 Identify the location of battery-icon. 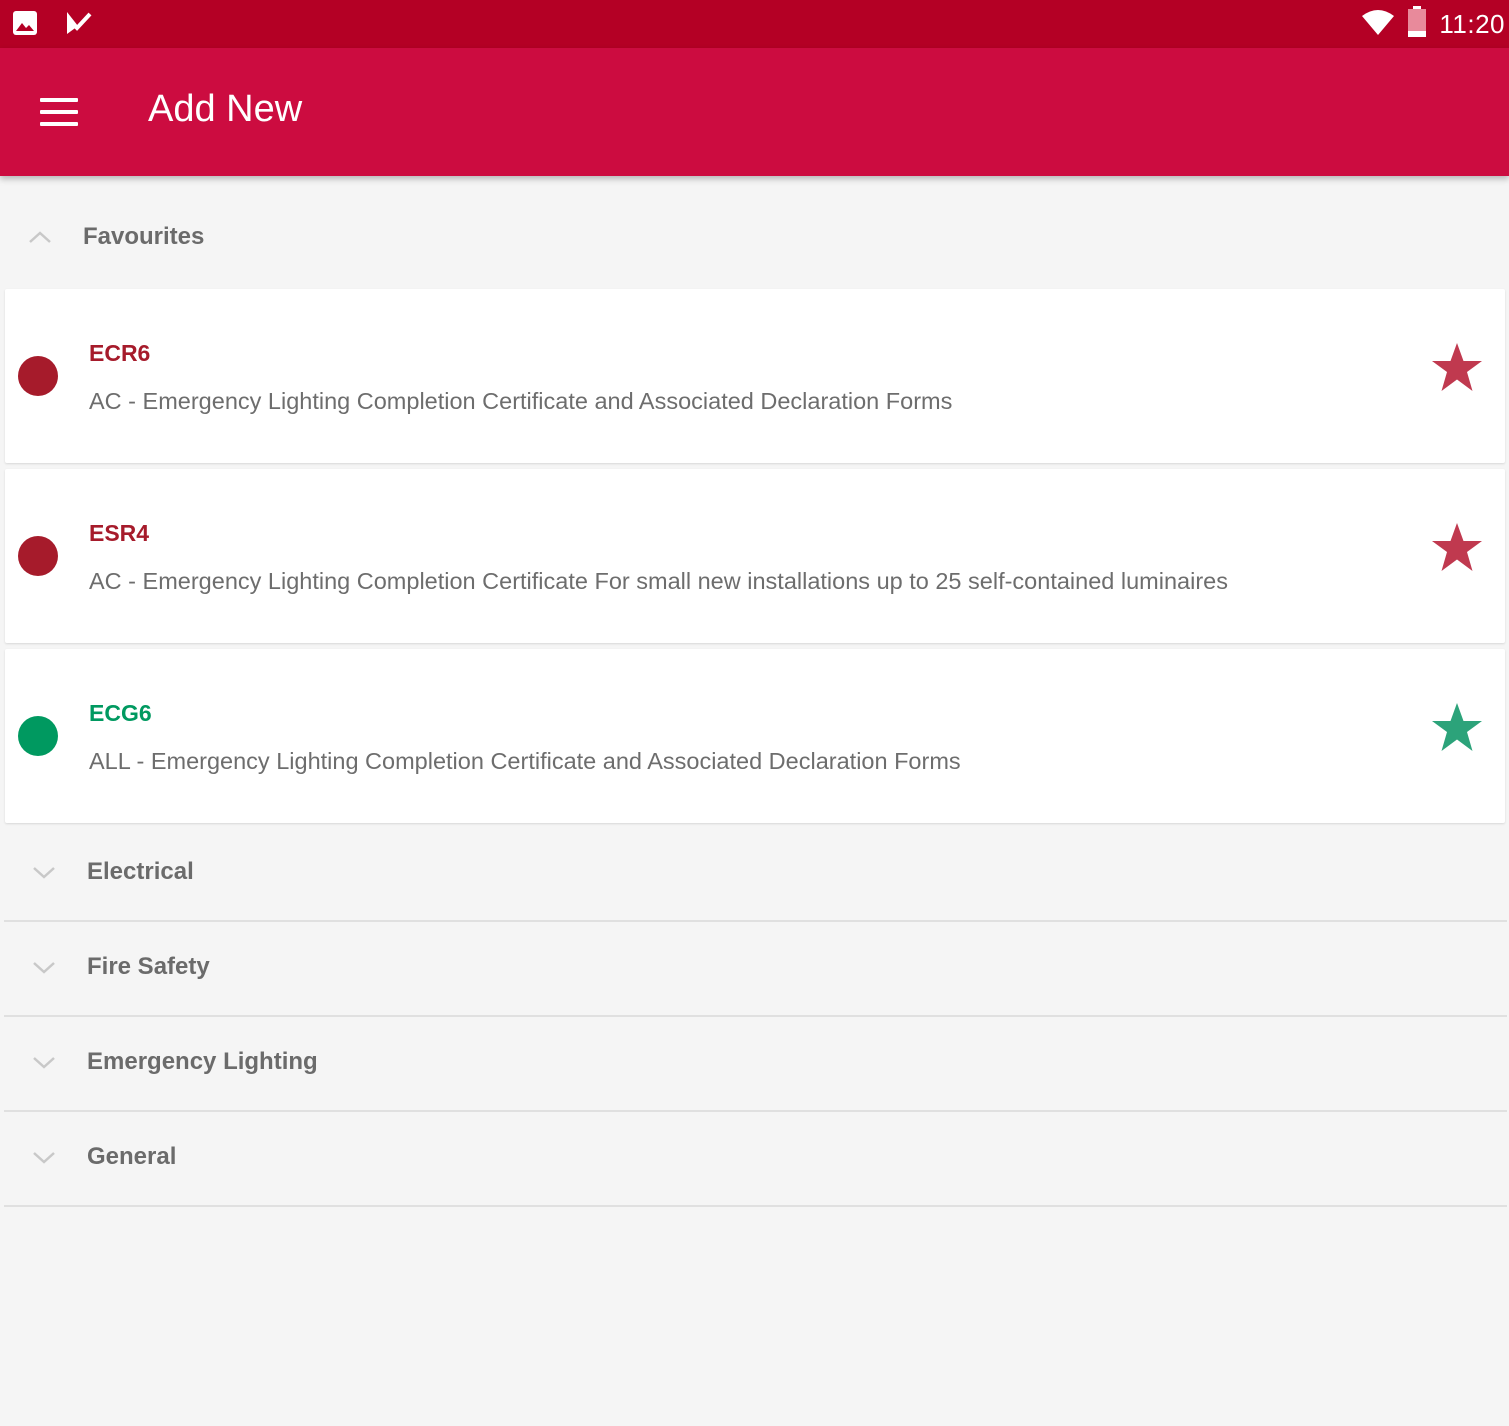
(1417, 24).